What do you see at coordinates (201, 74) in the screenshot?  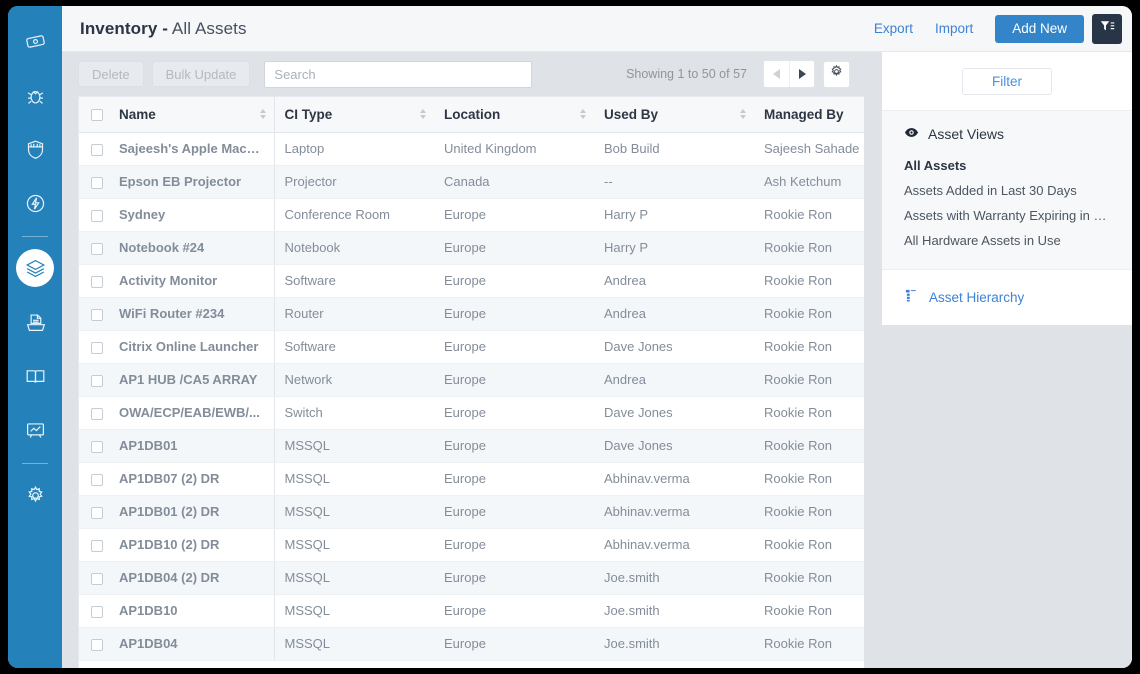 I see `bulk-update-button: Bulk Update` at bounding box center [201, 74].